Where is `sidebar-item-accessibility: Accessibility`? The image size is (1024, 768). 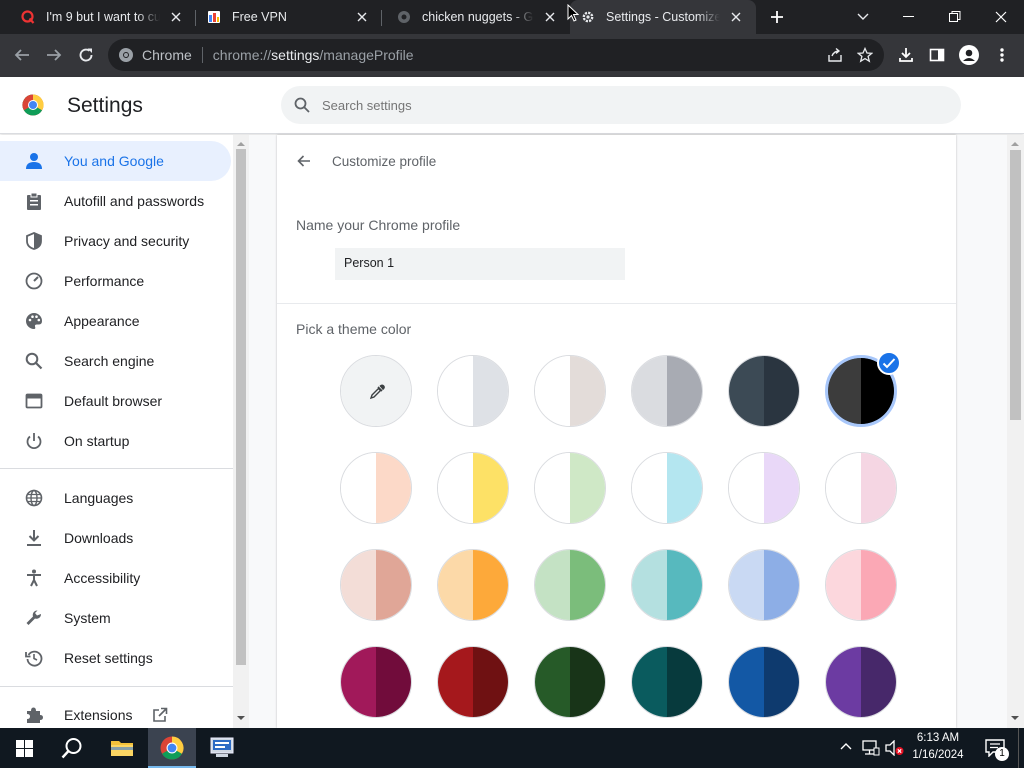
sidebar-item-accessibility: Accessibility is located at coordinates (115, 578).